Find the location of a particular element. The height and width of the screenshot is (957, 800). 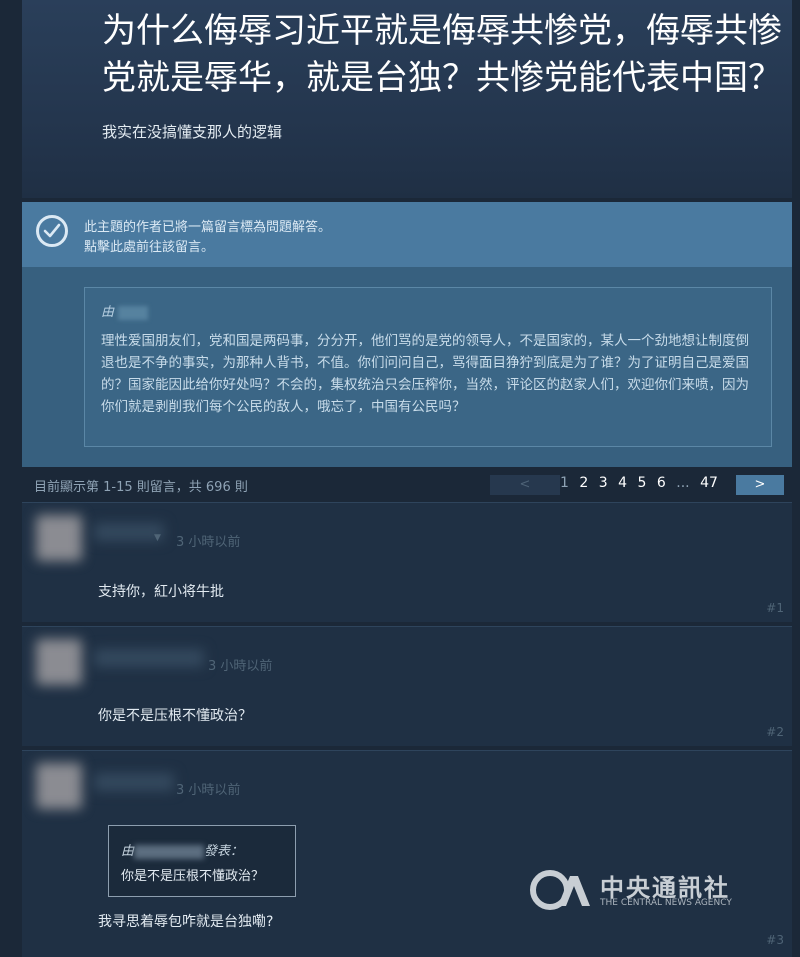

inline-quote-author: 由 發表： is located at coordinates (208, 849).